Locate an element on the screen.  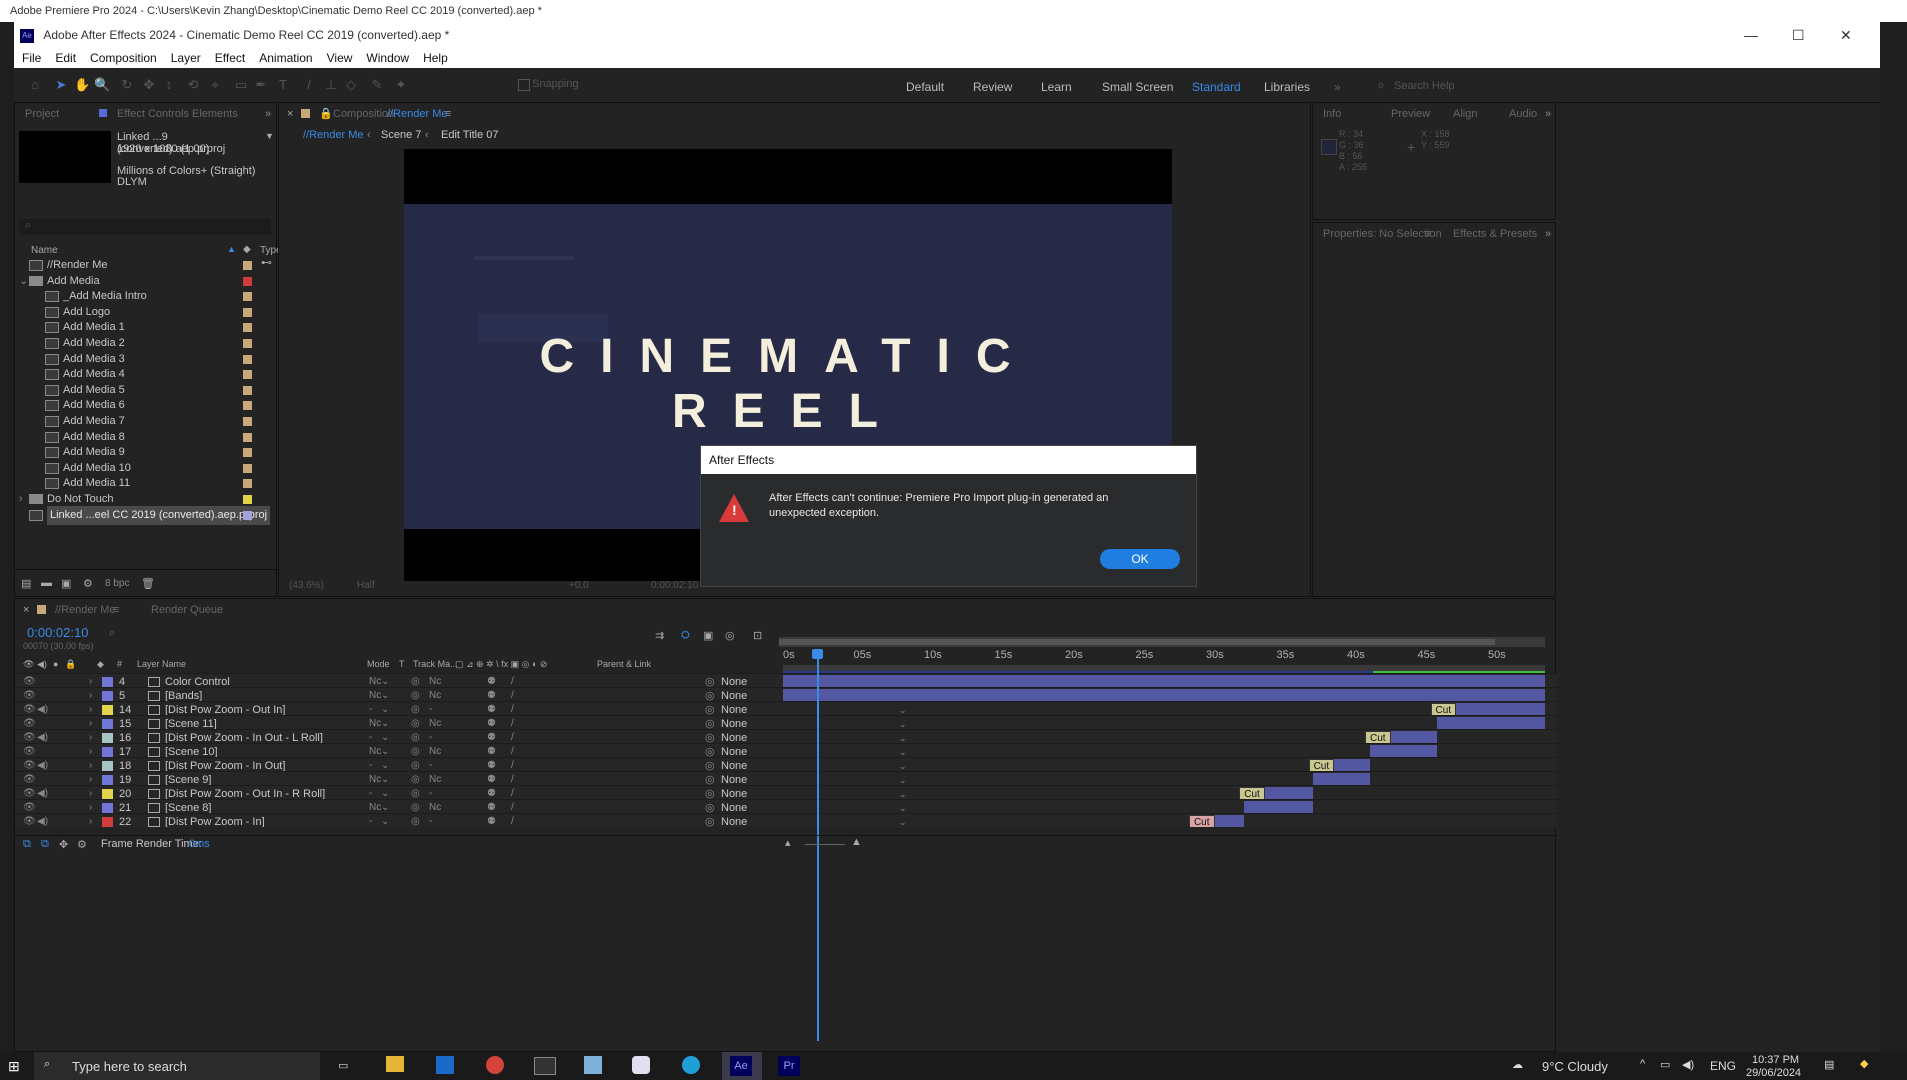
after-effects-icon: Ae is located at coordinates (741, 1066).